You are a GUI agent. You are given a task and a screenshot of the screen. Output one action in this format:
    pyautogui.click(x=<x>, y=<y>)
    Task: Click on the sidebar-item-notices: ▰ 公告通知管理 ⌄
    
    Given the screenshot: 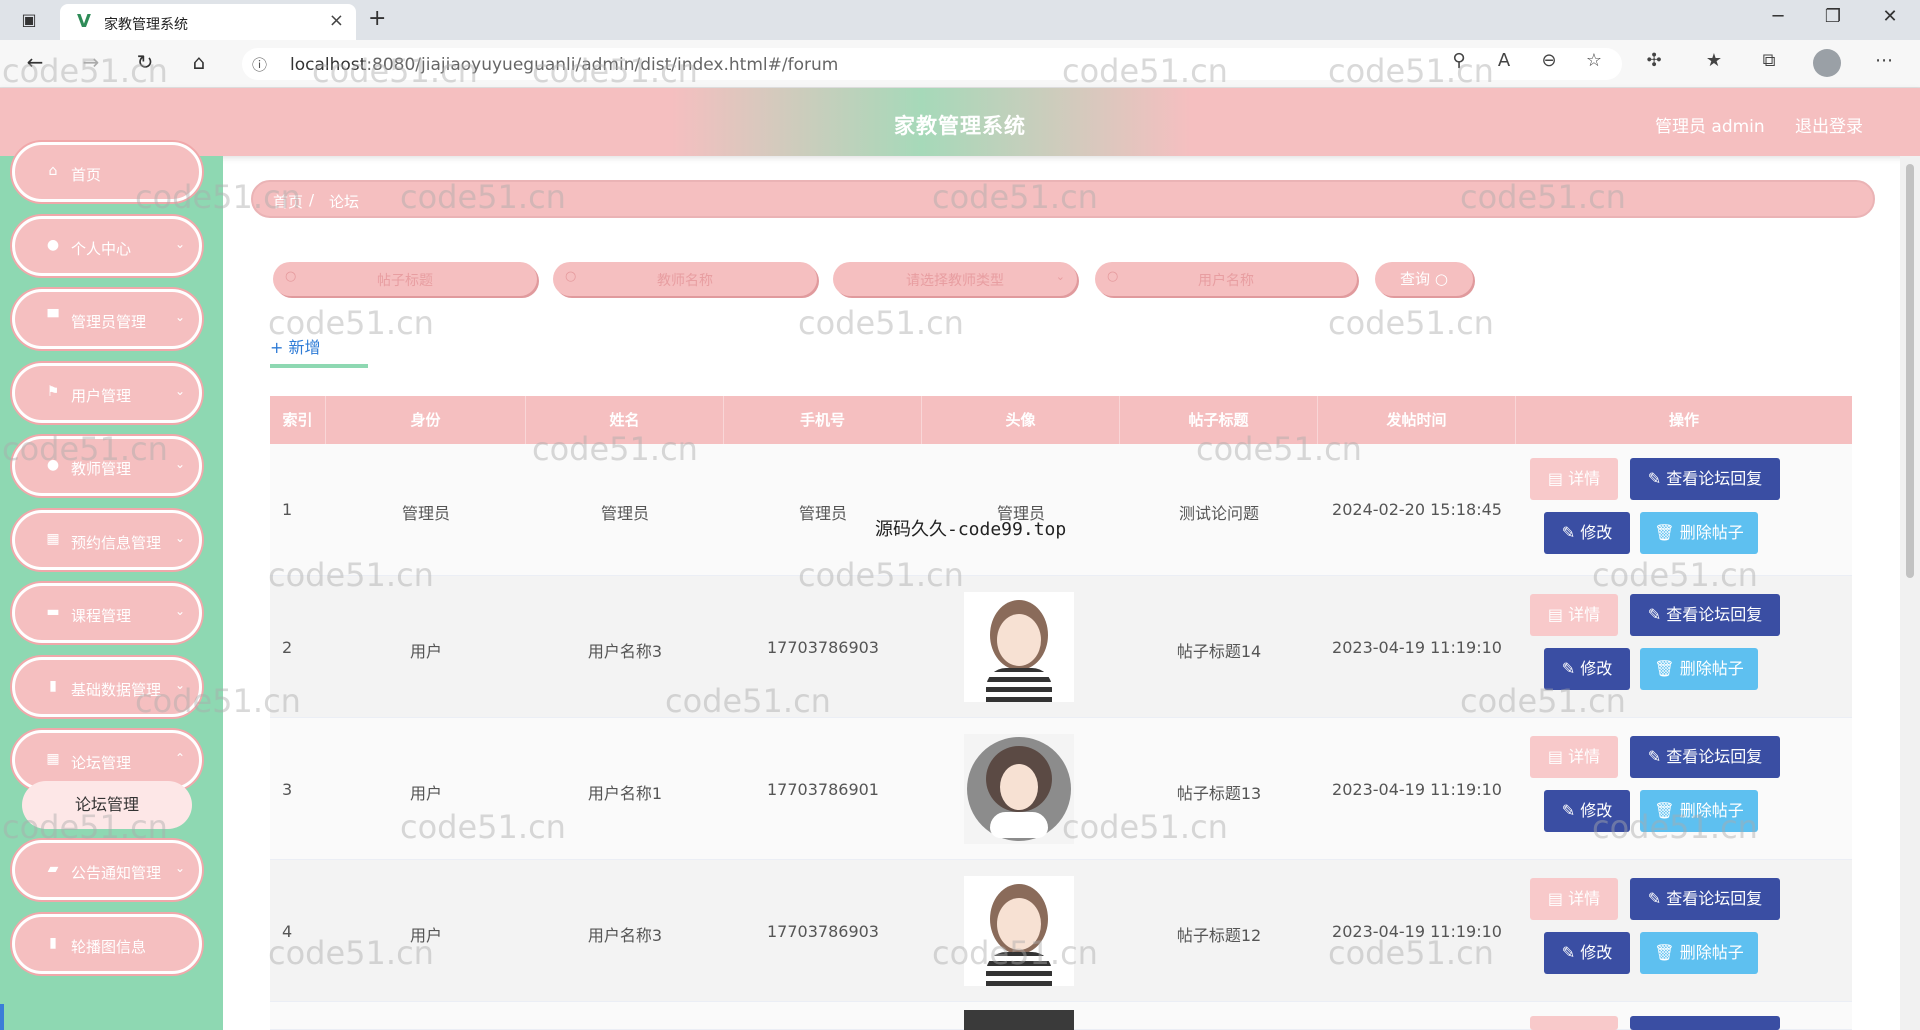 What is the action you would take?
    pyautogui.click(x=107, y=870)
    